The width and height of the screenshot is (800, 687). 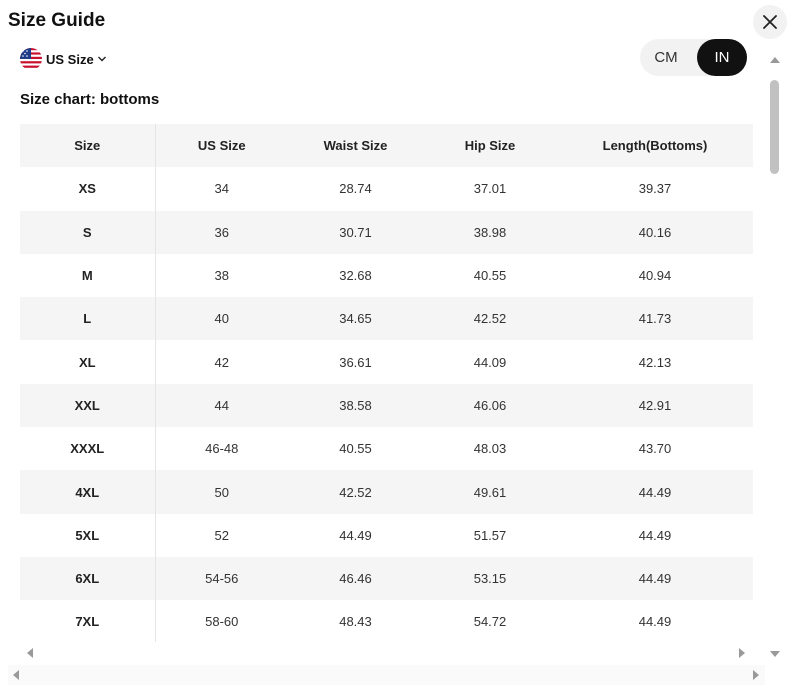 What do you see at coordinates (655, 232) in the screenshot?
I see `table-cell: 40.16` at bounding box center [655, 232].